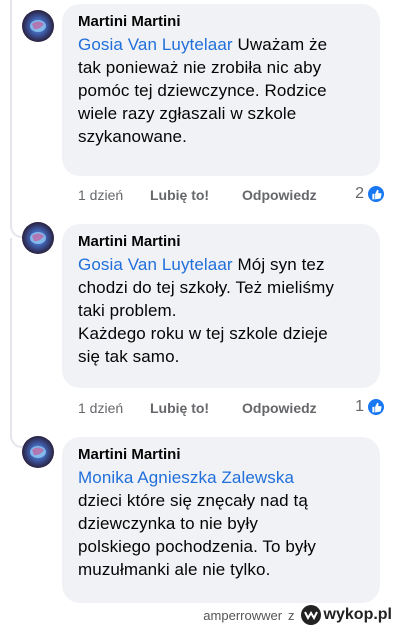 This screenshot has width=400, height=629. I want to click on reaction-summary: 2, so click(370, 194).